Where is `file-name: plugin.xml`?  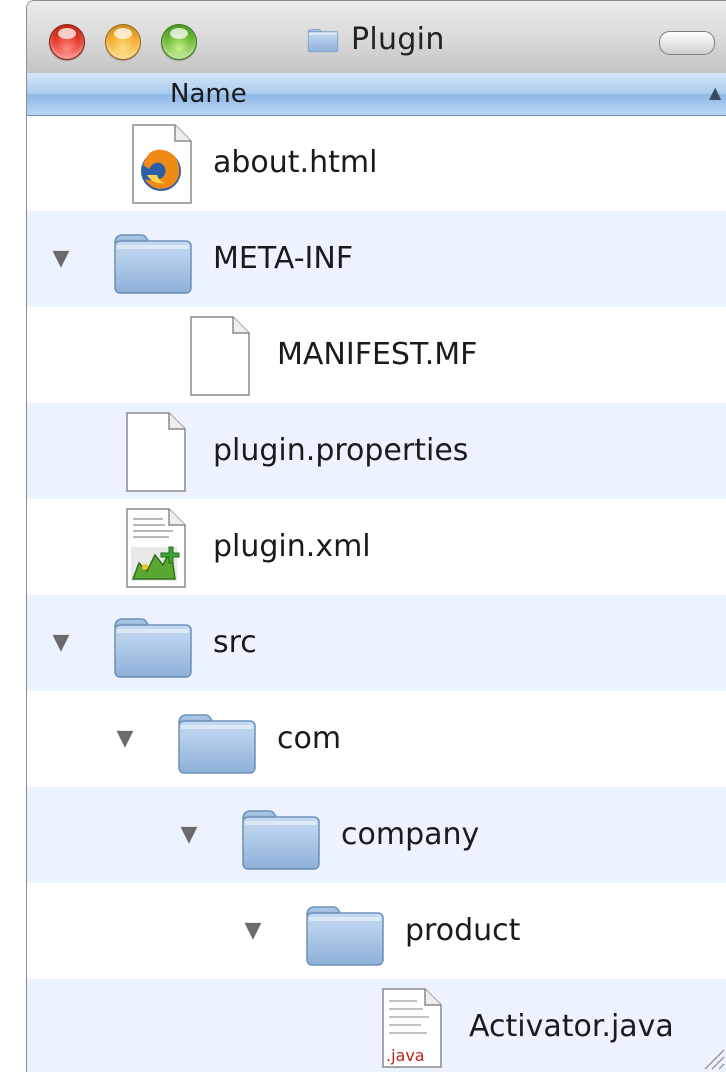
file-name: plugin.xml is located at coordinates (292, 546).